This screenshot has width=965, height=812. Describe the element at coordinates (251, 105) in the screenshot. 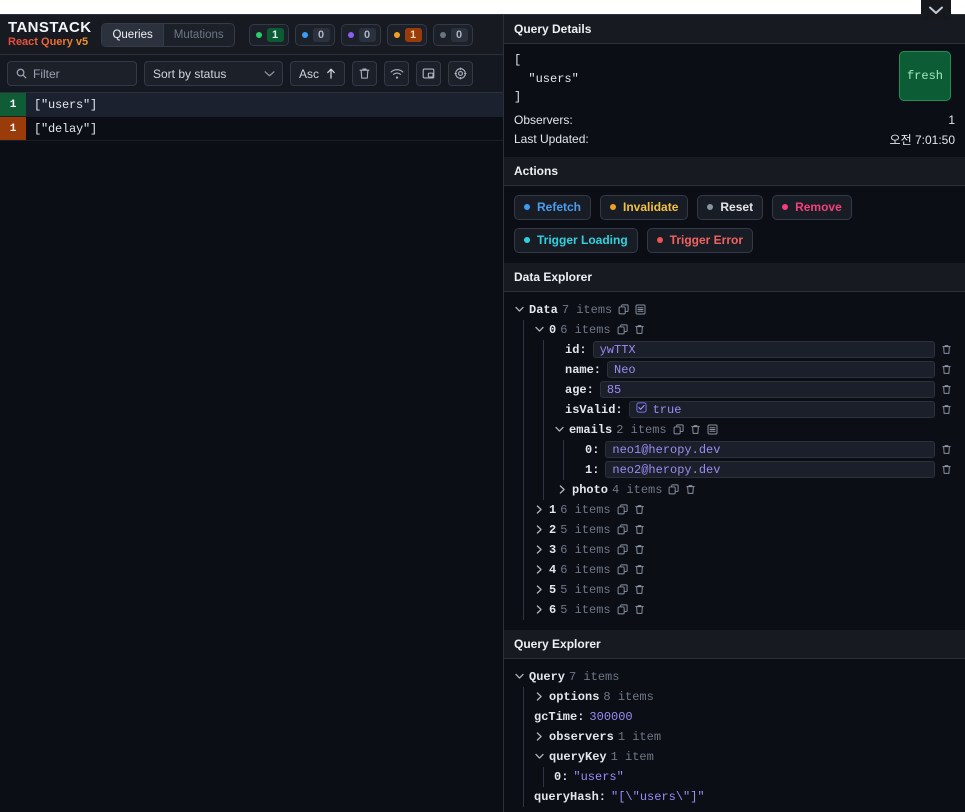

I see `query-list-item: 1 ["users"]` at that location.